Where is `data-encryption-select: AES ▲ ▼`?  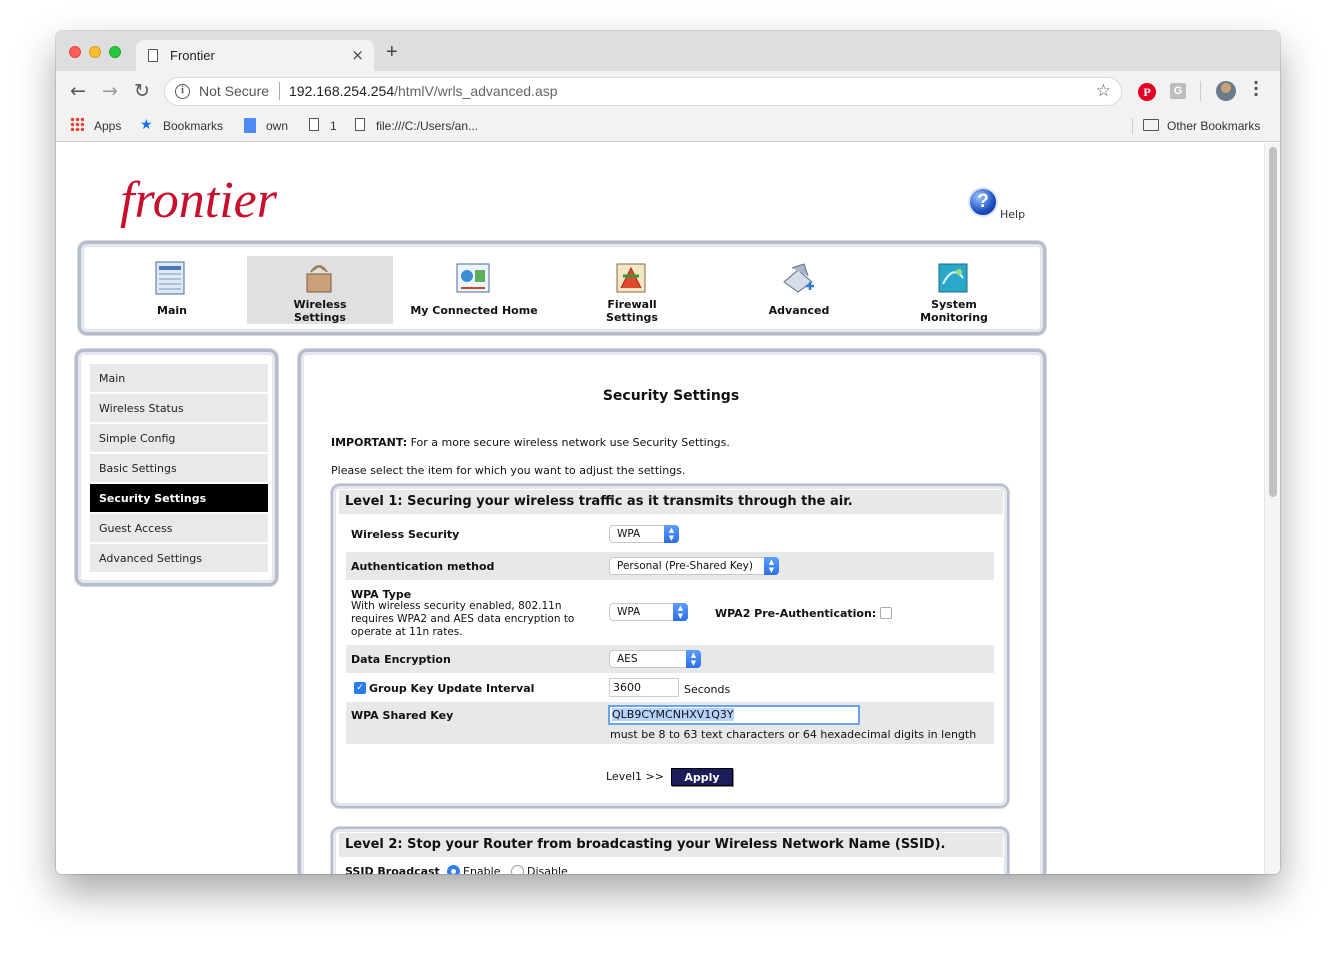 data-encryption-select: AES ▲ ▼ is located at coordinates (655, 659).